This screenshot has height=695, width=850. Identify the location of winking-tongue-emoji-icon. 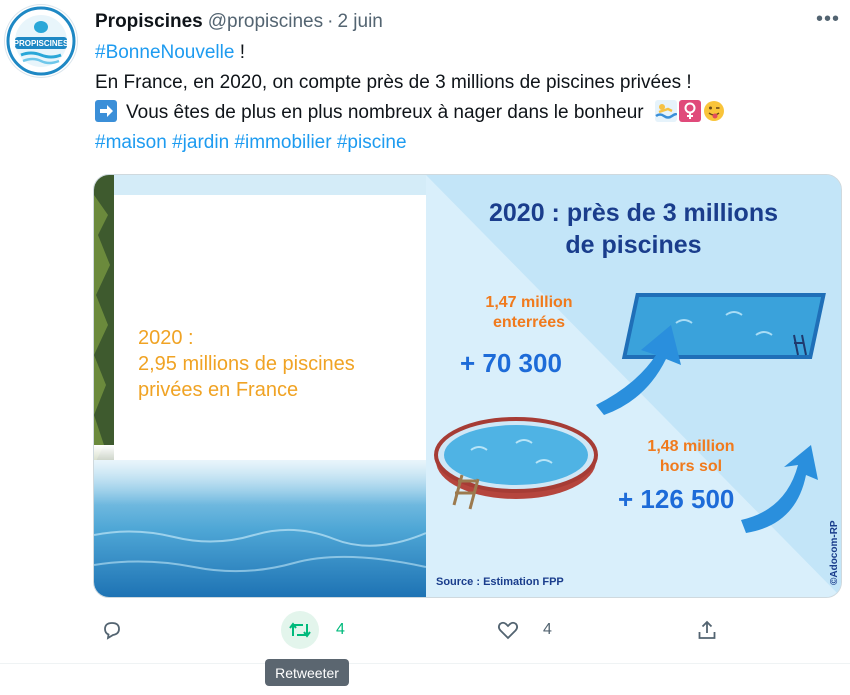
(713, 111).